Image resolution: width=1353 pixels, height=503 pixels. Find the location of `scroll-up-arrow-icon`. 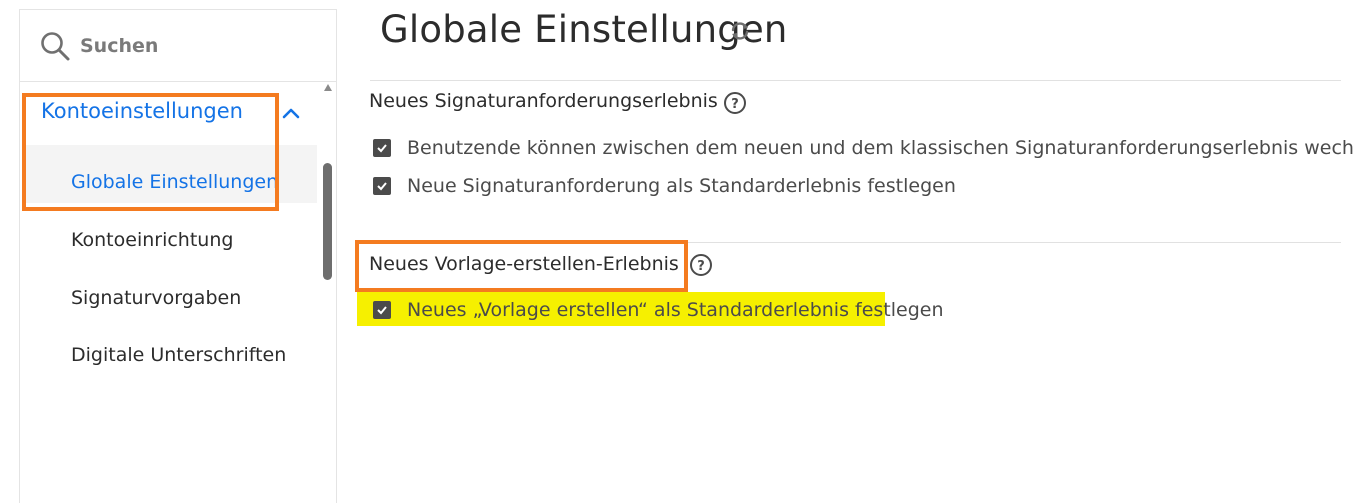

scroll-up-arrow-icon is located at coordinates (328, 88).